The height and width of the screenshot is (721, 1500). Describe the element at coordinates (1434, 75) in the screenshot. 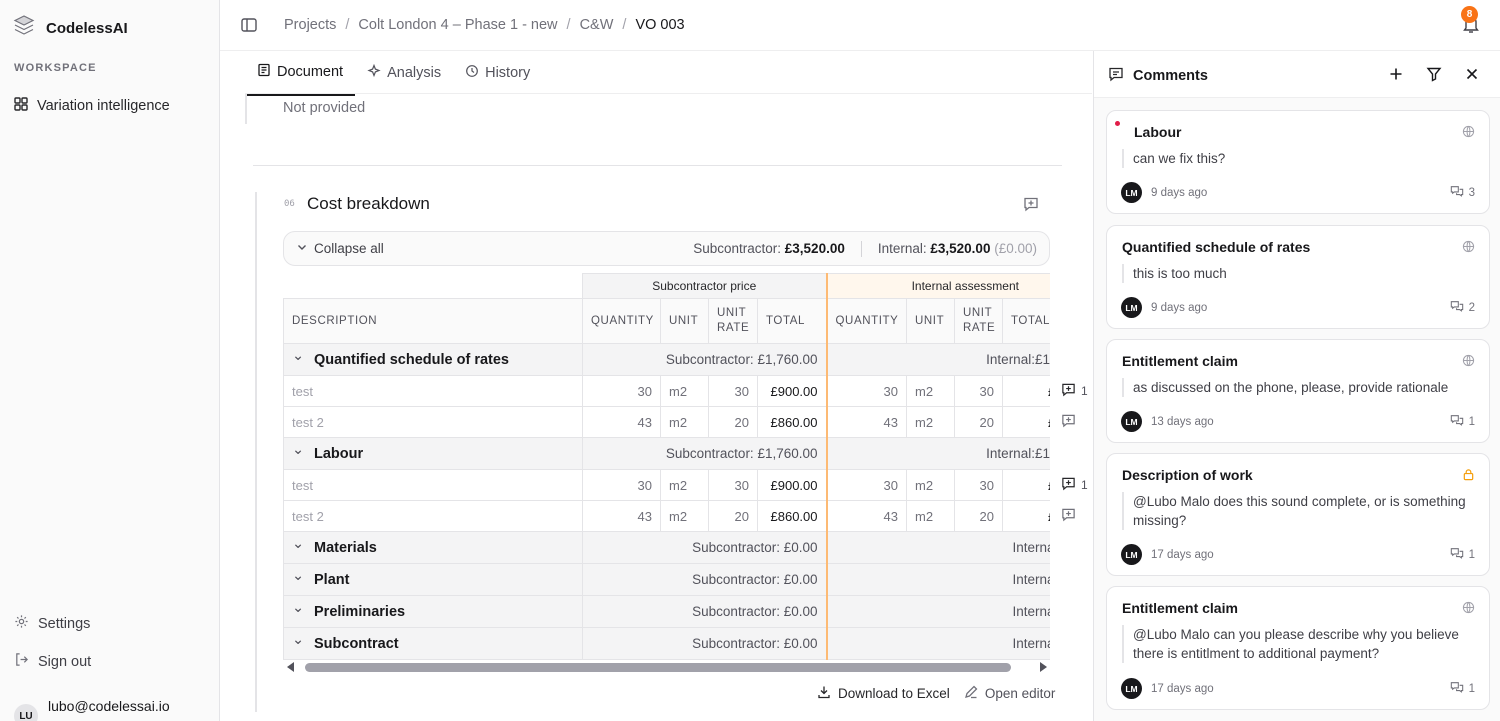

I see `filter-icon` at that location.